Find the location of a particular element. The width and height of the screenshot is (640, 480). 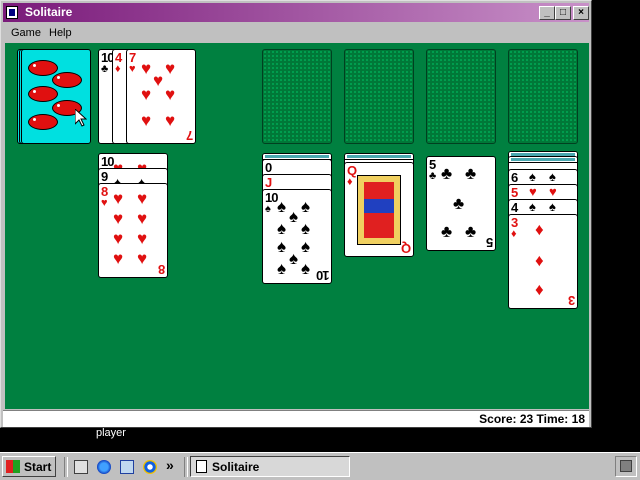

tableau-card-top: 8 ♥ ♥ ♥ ♥ ♥ ♥ ♥ ♥ ♥ 8 is located at coordinates (133, 230).